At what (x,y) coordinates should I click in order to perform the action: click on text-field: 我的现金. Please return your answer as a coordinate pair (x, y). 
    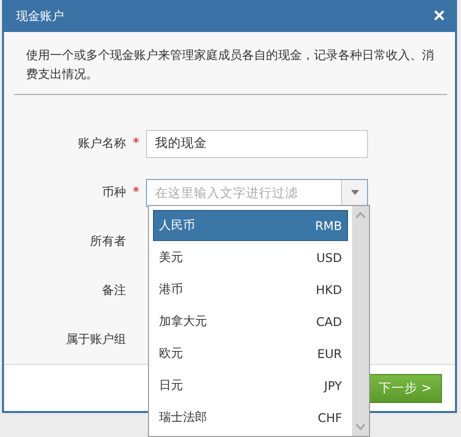
    Looking at the image, I should click on (257, 144).